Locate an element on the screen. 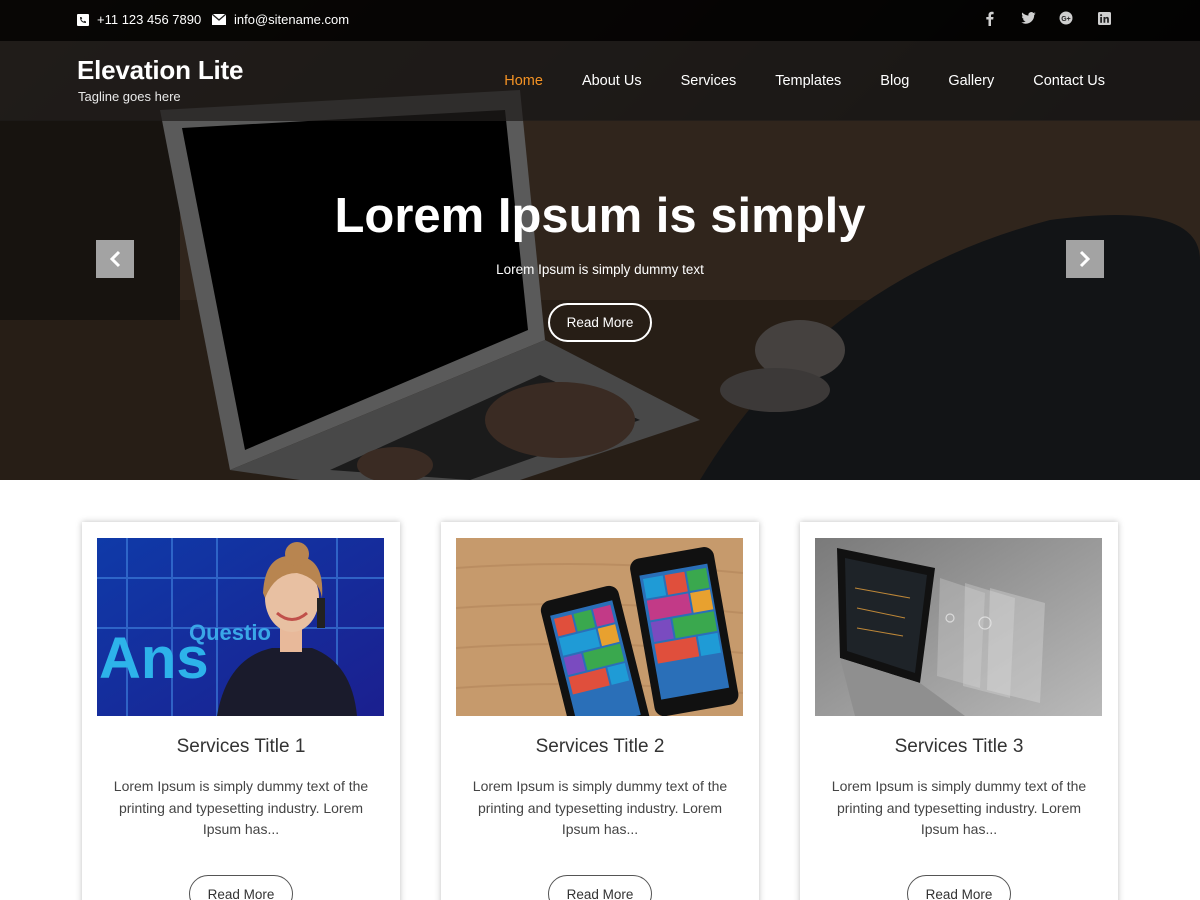 The image size is (1200, 900). phone-icon is located at coordinates (83, 19).